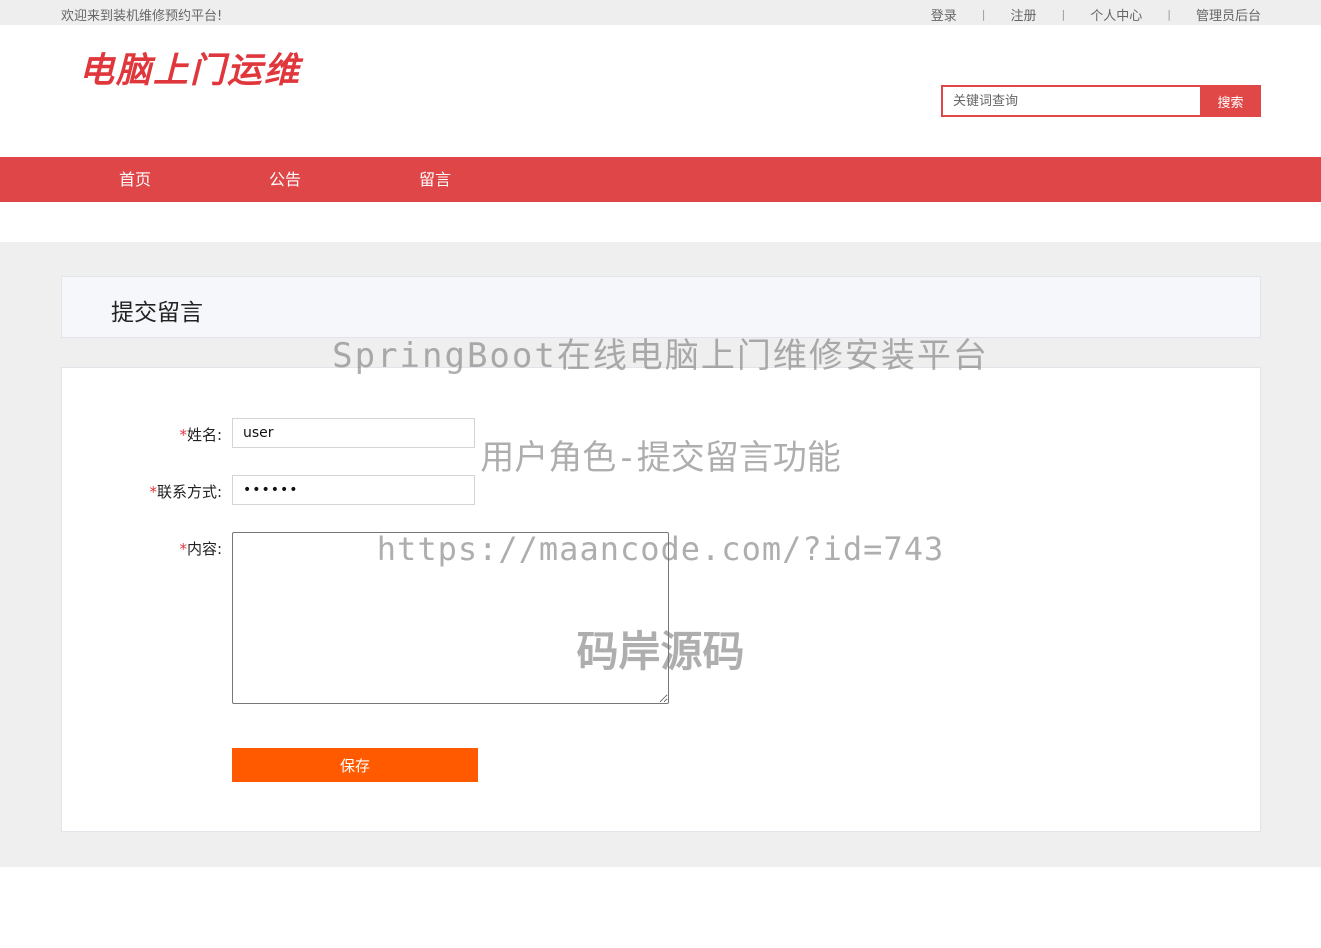 Image resolution: width=1321 pixels, height=948 pixels. What do you see at coordinates (189, 492) in the screenshot?
I see `contact-label-text: 联系方式:` at bounding box center [189, 492].